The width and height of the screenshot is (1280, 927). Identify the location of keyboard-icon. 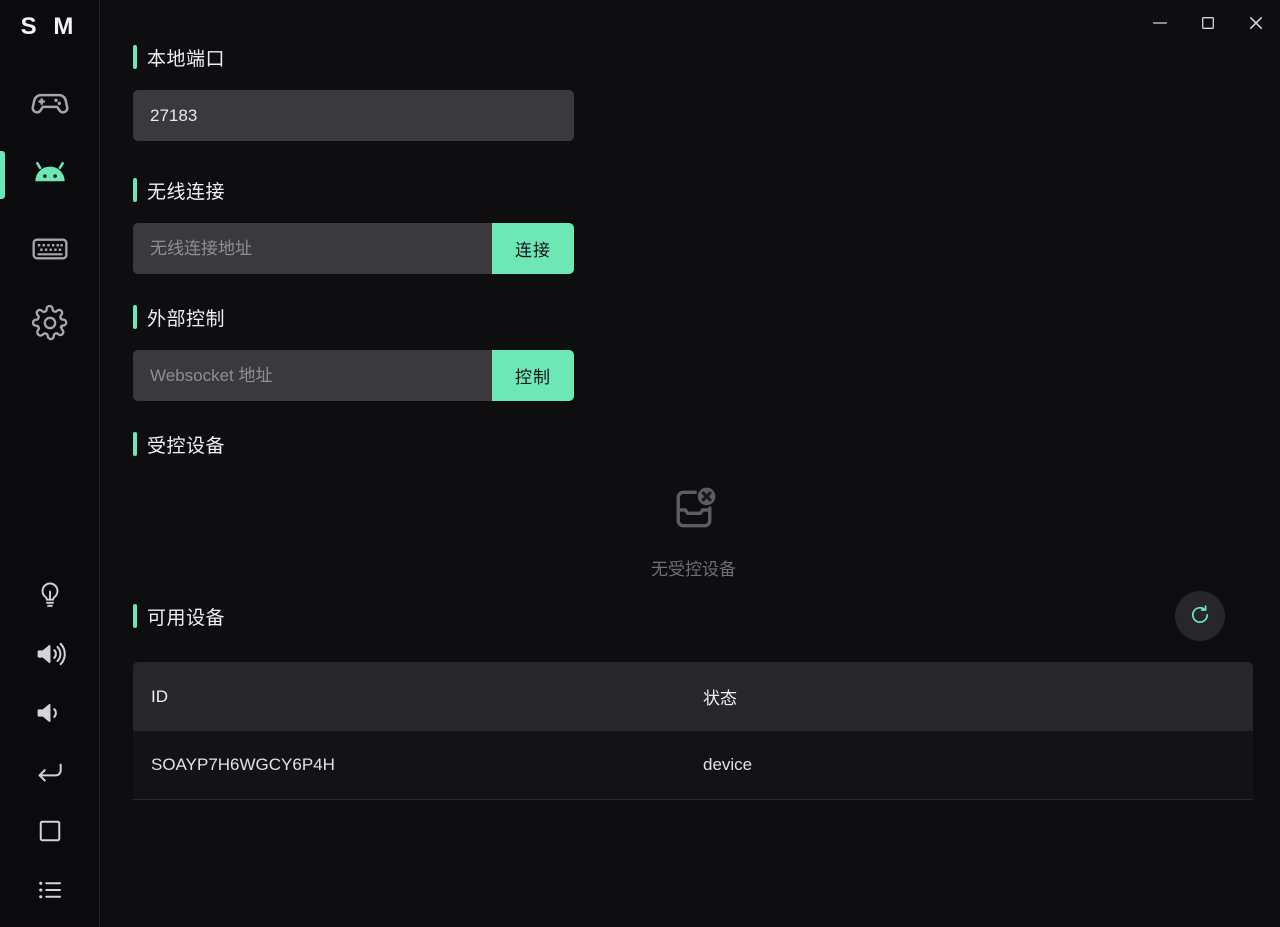
(50, 249).